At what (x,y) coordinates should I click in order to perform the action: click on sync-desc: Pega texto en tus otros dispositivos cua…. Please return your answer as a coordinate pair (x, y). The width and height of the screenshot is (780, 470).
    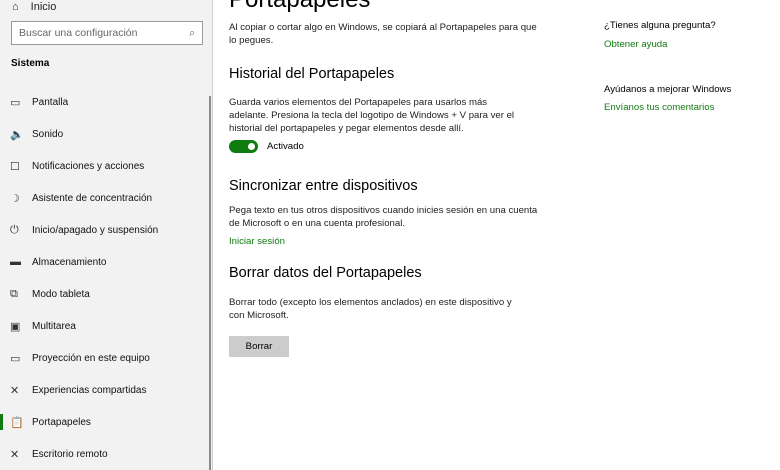
    Looking at the image, I should click on (383, 217).